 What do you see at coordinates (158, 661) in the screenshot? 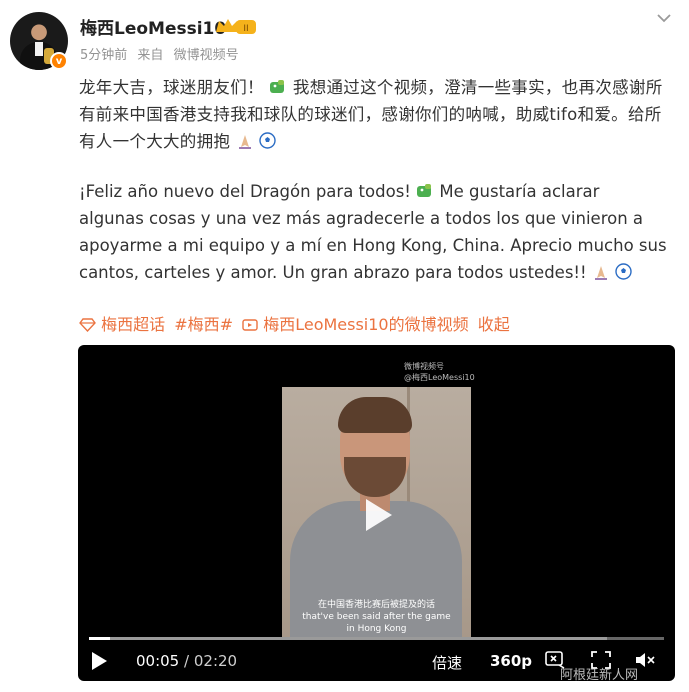
I see `current-time: 00:05` at bounding box center [158, 661].